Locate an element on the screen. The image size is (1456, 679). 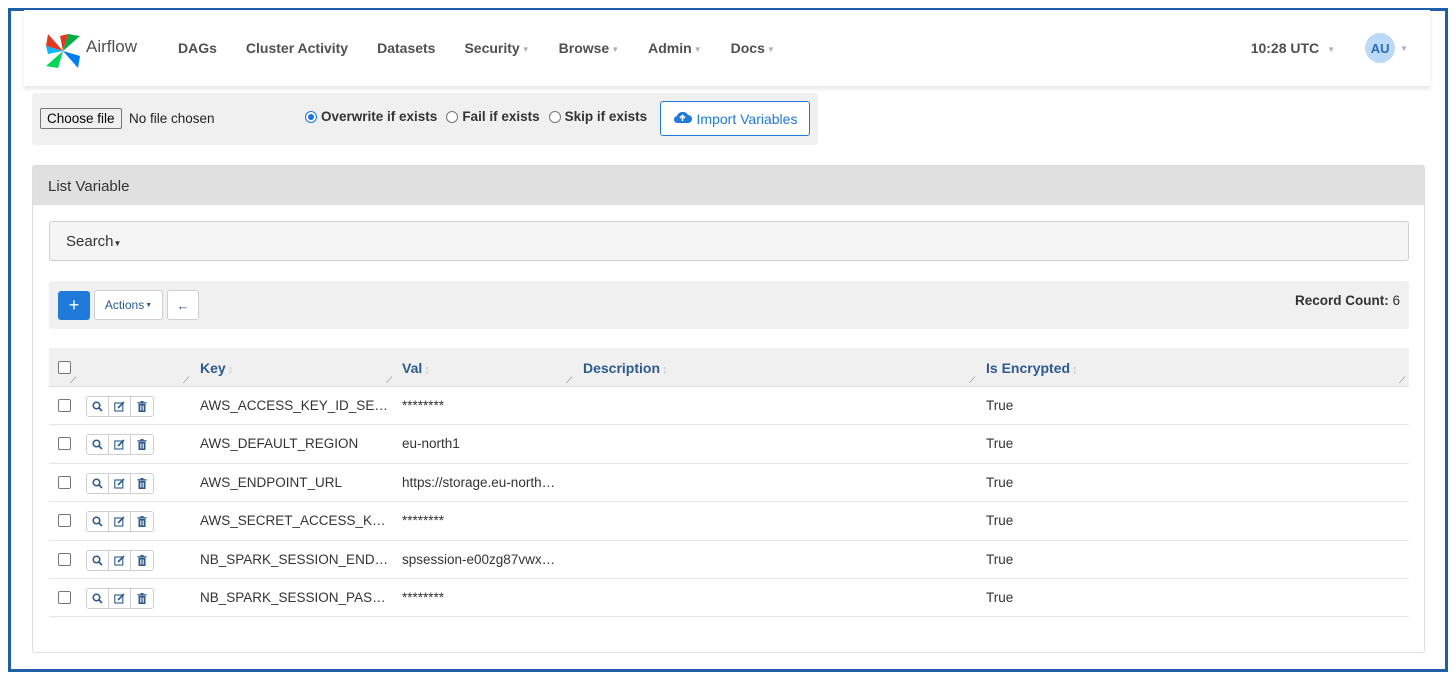
table-row: AWS_ACCESS_KEY_ID_SE… ******** True is located at coordinates (729, 406).